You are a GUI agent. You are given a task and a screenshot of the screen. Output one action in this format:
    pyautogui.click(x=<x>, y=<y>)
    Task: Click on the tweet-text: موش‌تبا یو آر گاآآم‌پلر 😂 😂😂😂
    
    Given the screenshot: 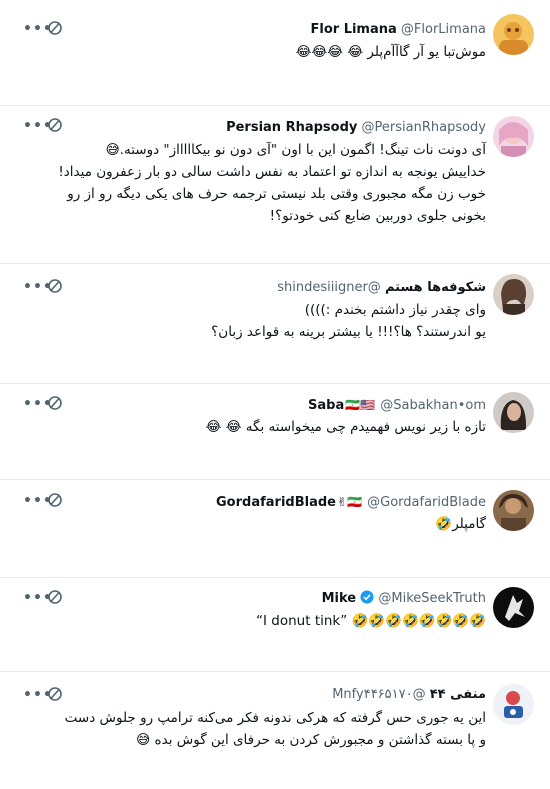 What is the action you would take?
    pyautogui.click(x=390, y=52)
    